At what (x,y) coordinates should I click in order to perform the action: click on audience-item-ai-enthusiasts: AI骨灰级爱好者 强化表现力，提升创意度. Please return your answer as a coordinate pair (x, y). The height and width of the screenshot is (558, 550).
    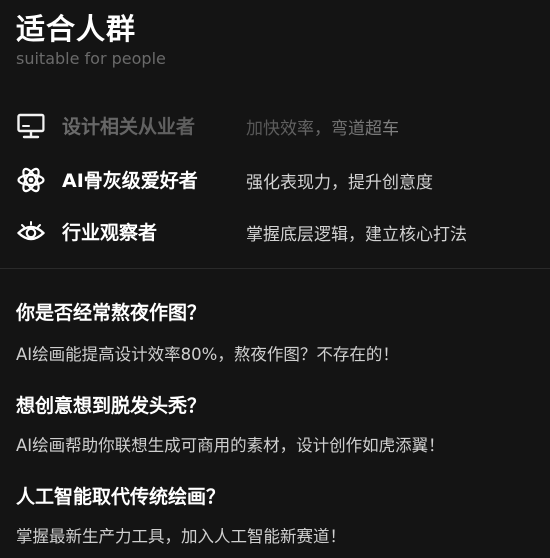
    Looking at the image, I should click on (275, 180).